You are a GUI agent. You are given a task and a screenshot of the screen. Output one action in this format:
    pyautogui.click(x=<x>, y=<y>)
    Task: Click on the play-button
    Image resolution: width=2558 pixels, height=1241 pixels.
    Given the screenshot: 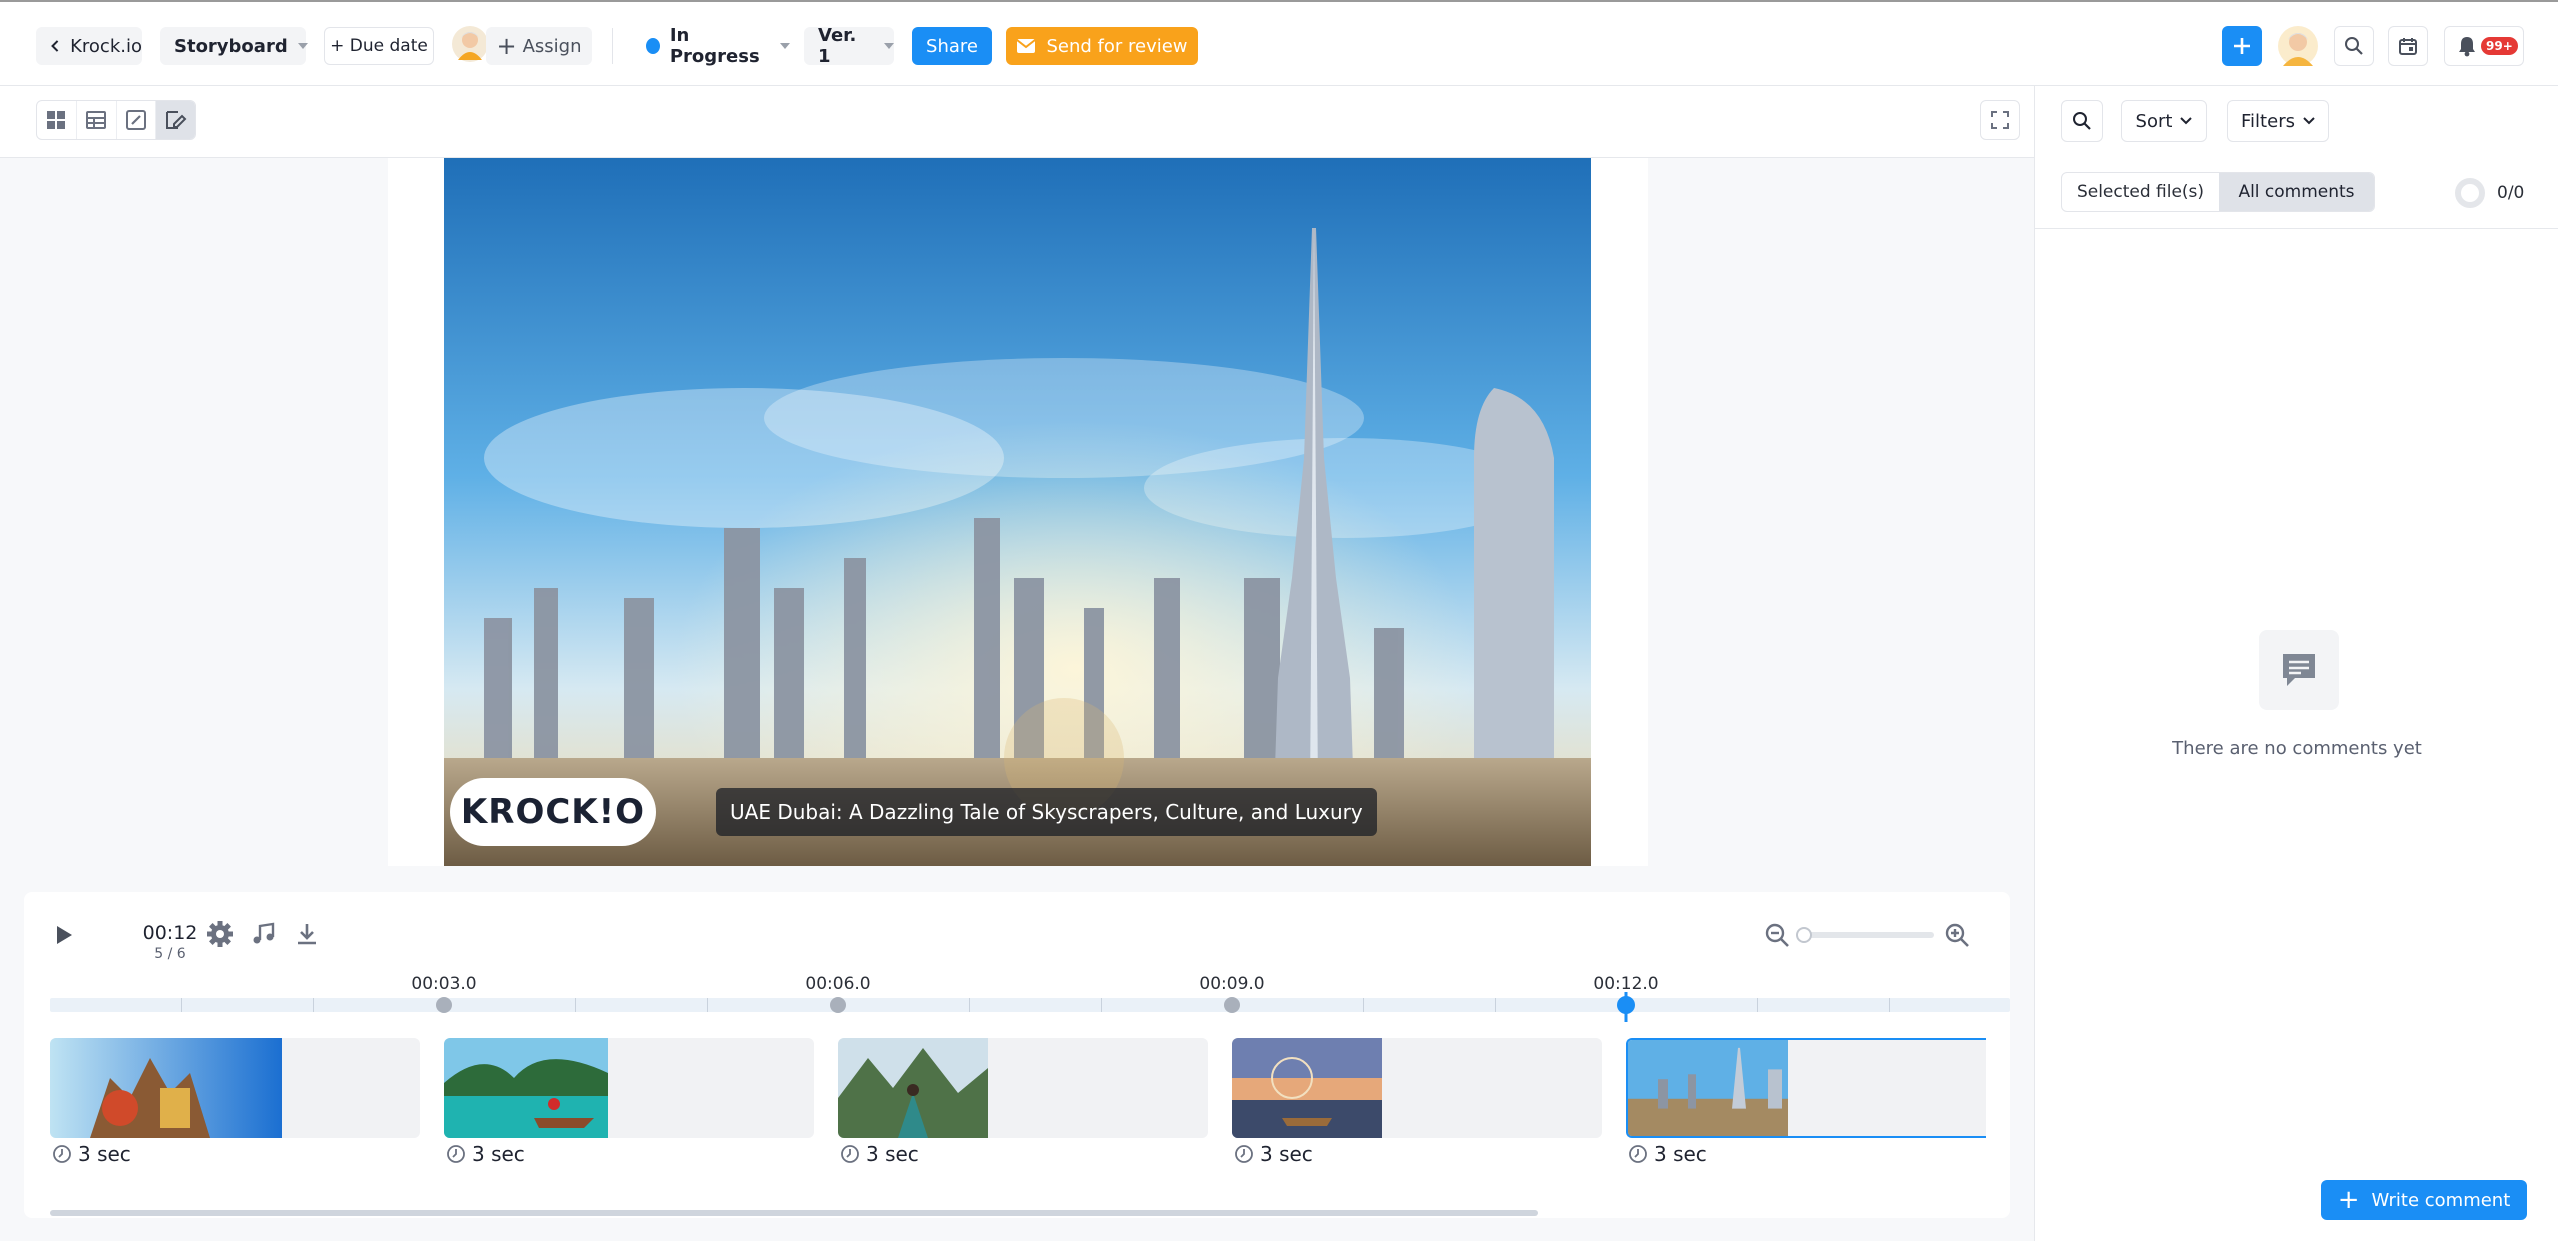 What is the action you would take?
    pyautogui.click(x=64, y=937)
    